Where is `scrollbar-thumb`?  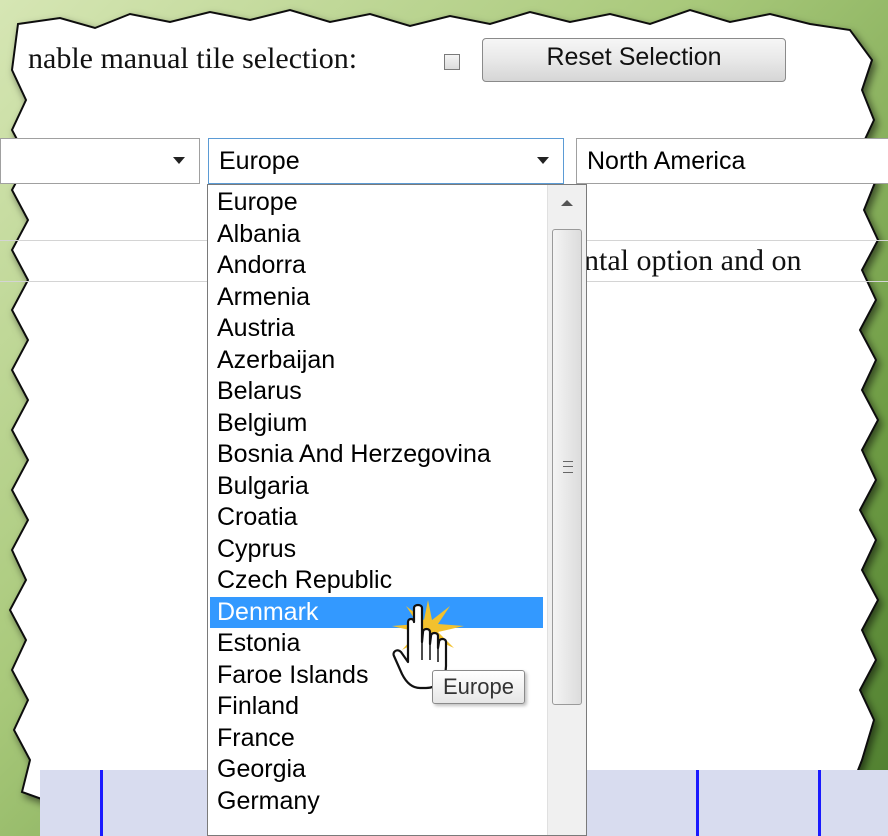 scrollbar-thumb is located at coordinates (567, 467).